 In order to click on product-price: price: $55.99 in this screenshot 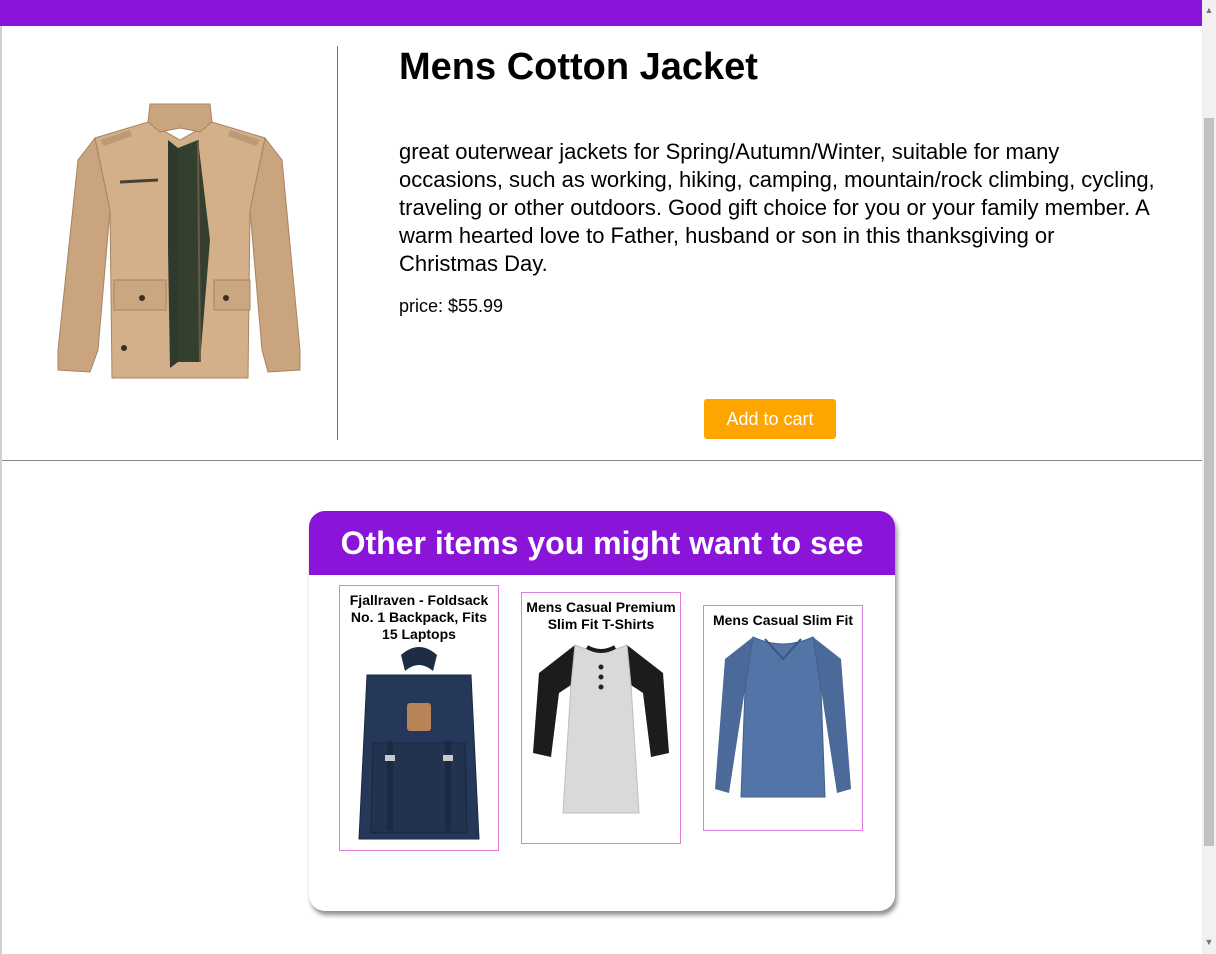, I will do `click(451, 306)`.